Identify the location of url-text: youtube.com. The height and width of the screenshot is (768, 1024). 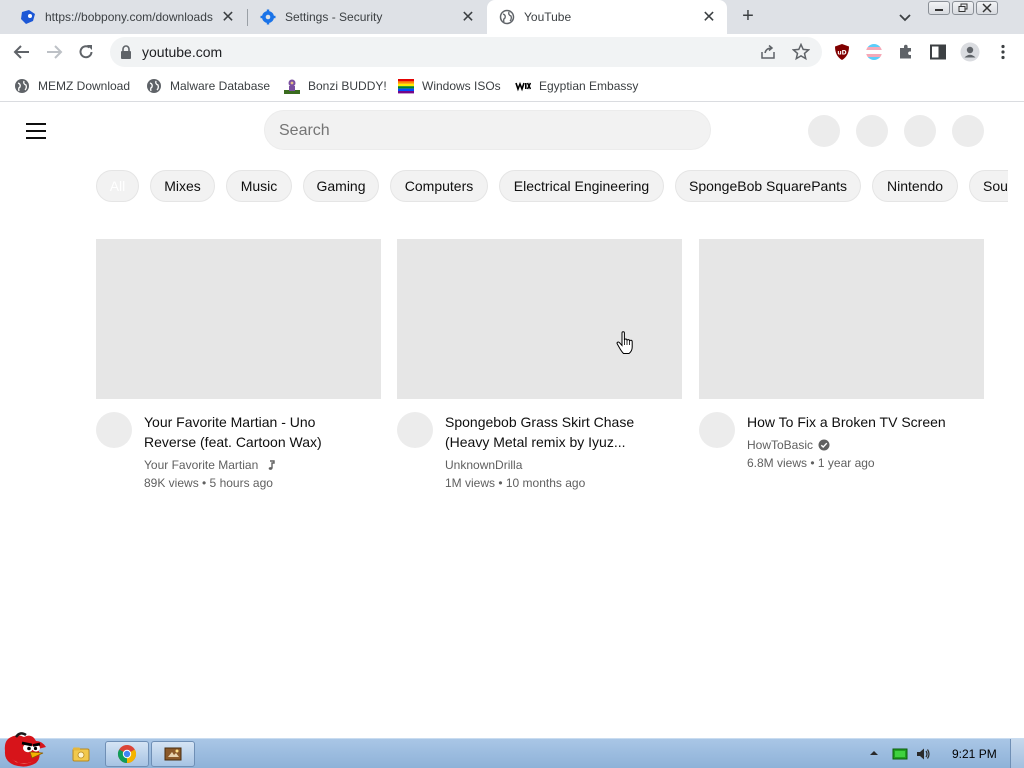
(182, 52).